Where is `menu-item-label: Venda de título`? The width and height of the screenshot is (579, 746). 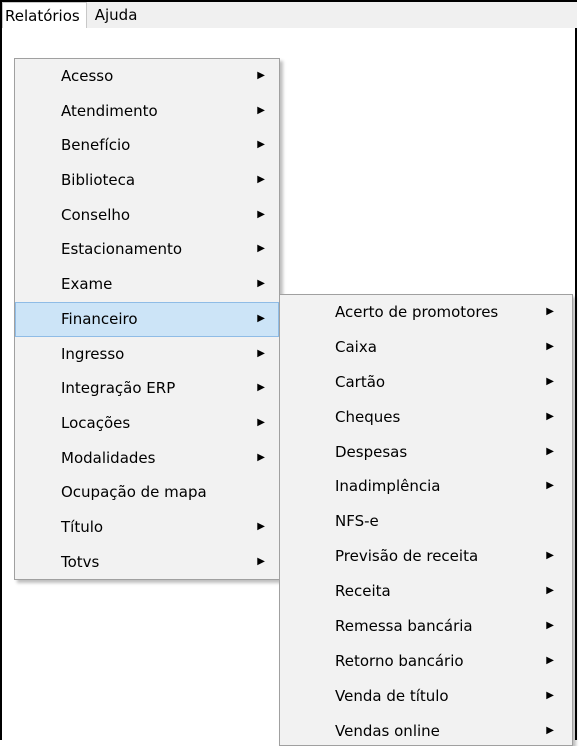 menu-item-label: Venda de título is located at coordinates (392, 695).